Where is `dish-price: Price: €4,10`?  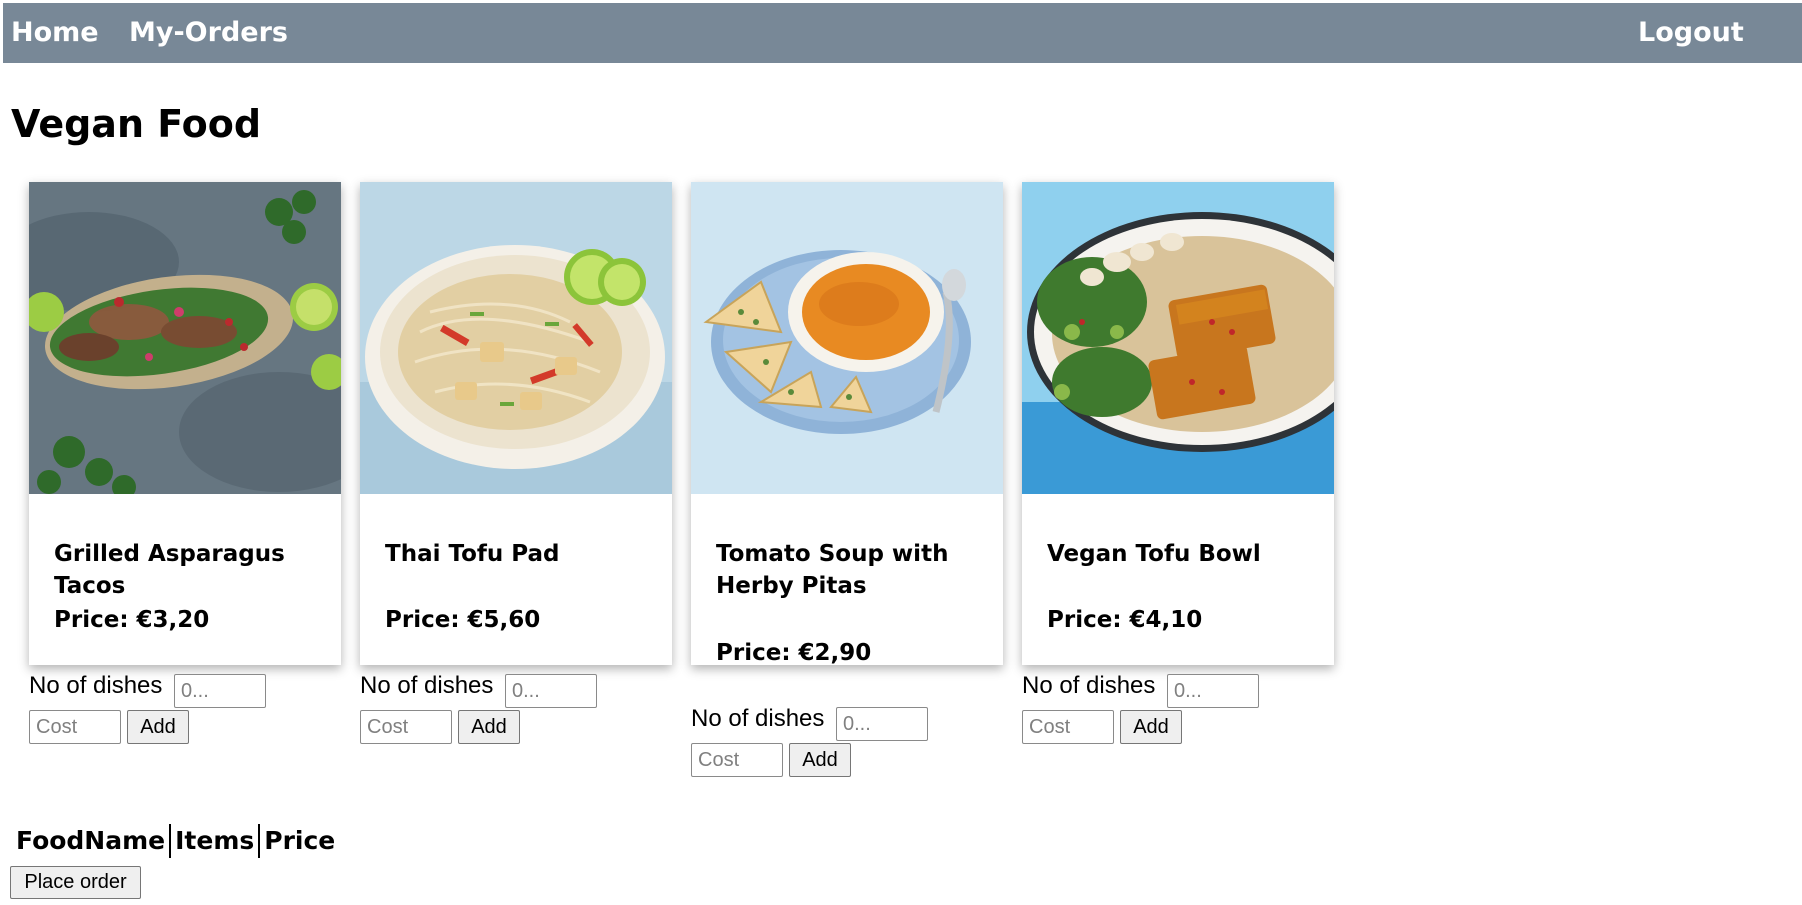 dish-price: Price: €4,10 is located at coordinates (1125, 620).